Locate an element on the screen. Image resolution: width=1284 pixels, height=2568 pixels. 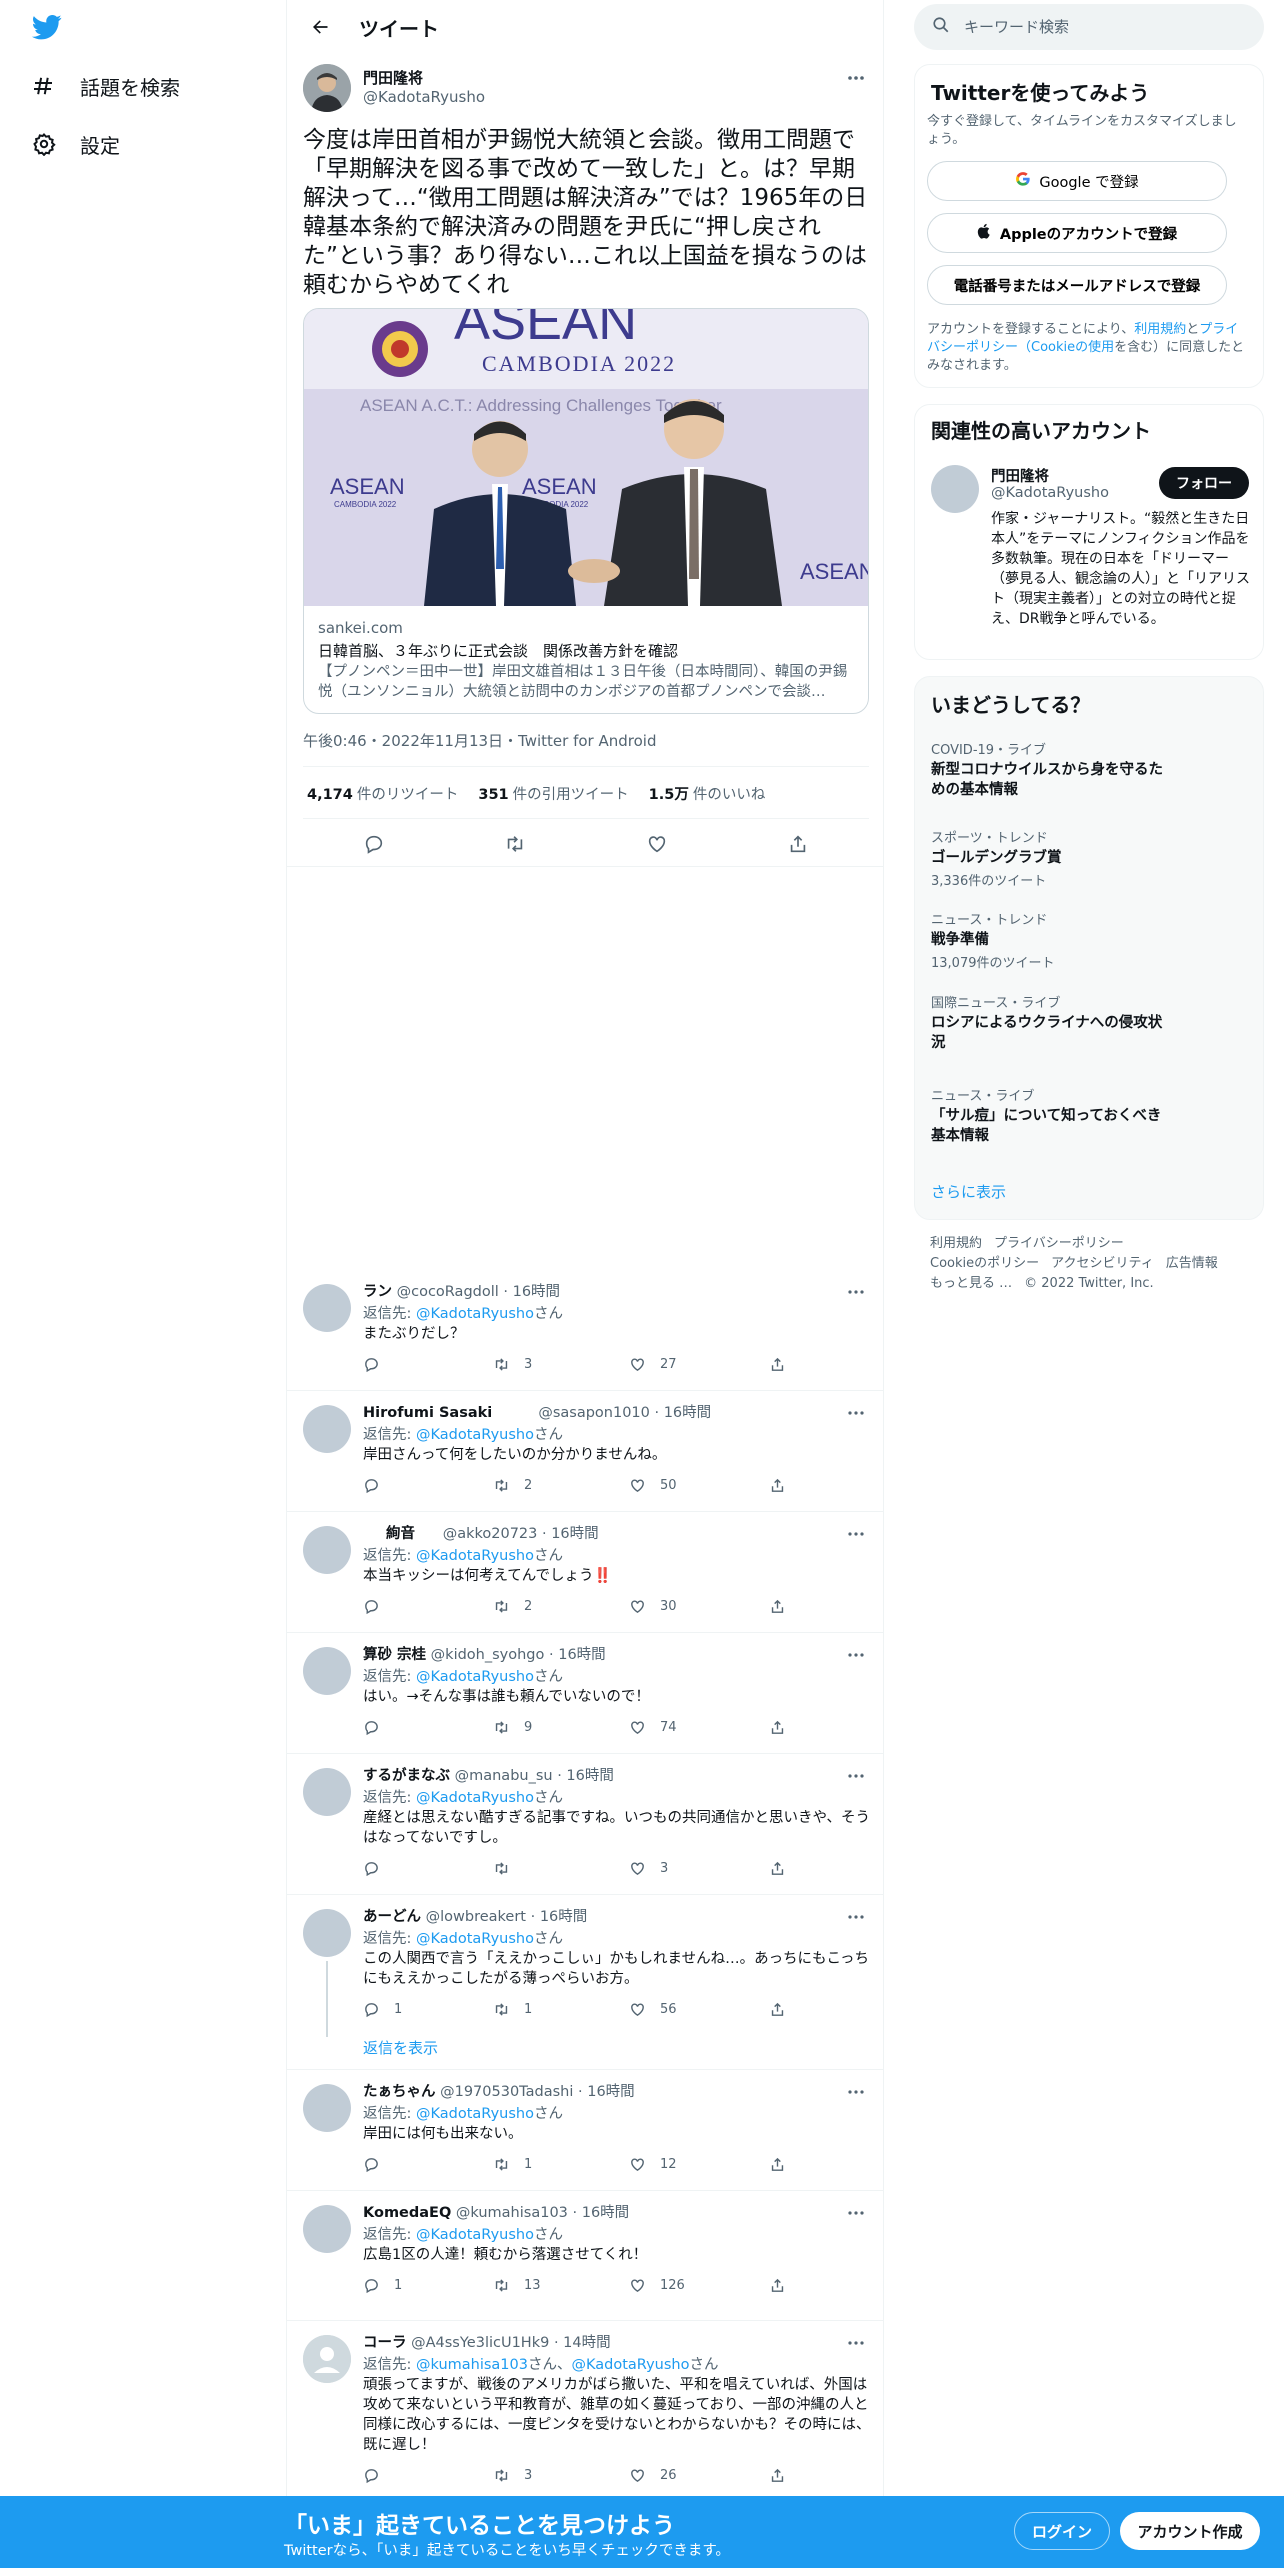
trend-item: ニュース・ライブ 「サル痘」について知っておくべき基本情報 is located at coordinates (1051, 1115).